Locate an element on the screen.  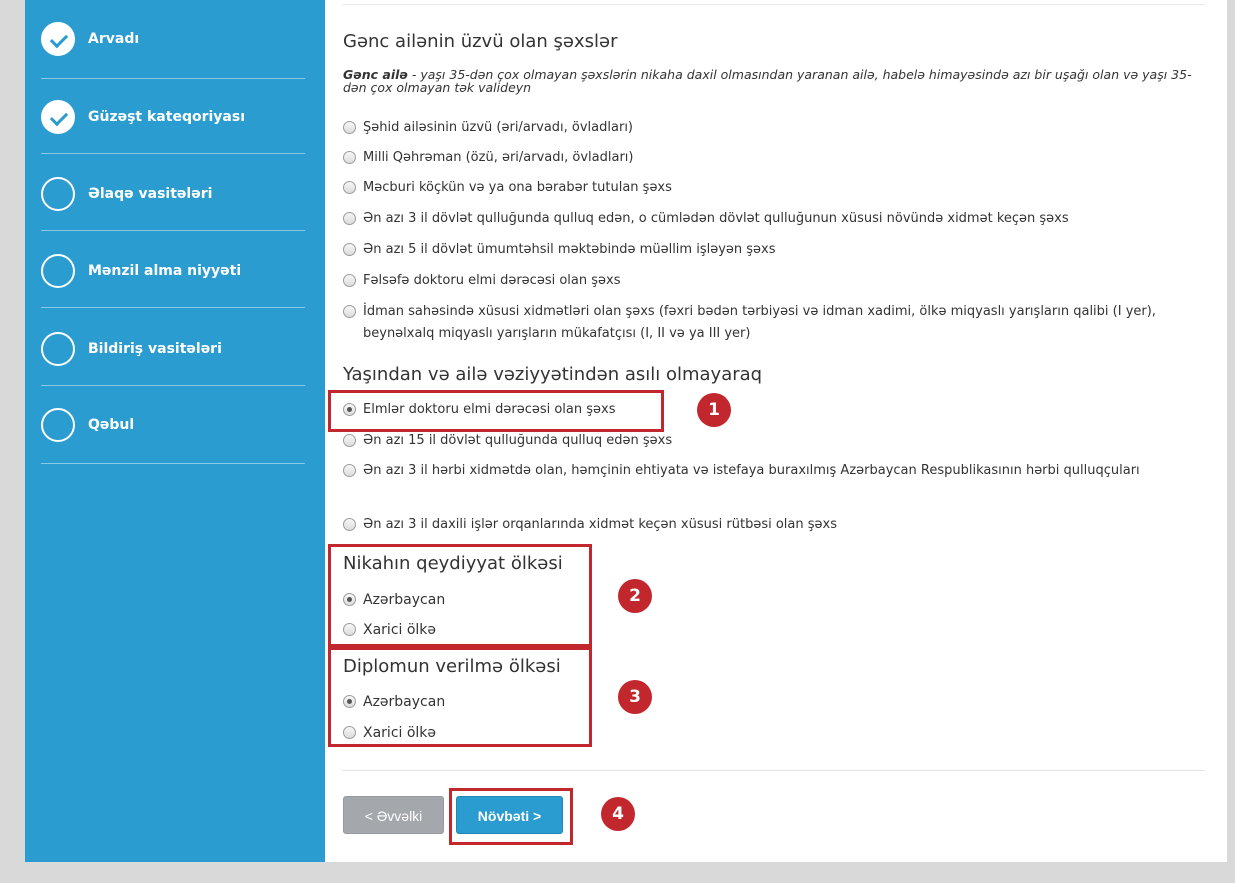
page-background-bottom is located at coordinates (617, 872).